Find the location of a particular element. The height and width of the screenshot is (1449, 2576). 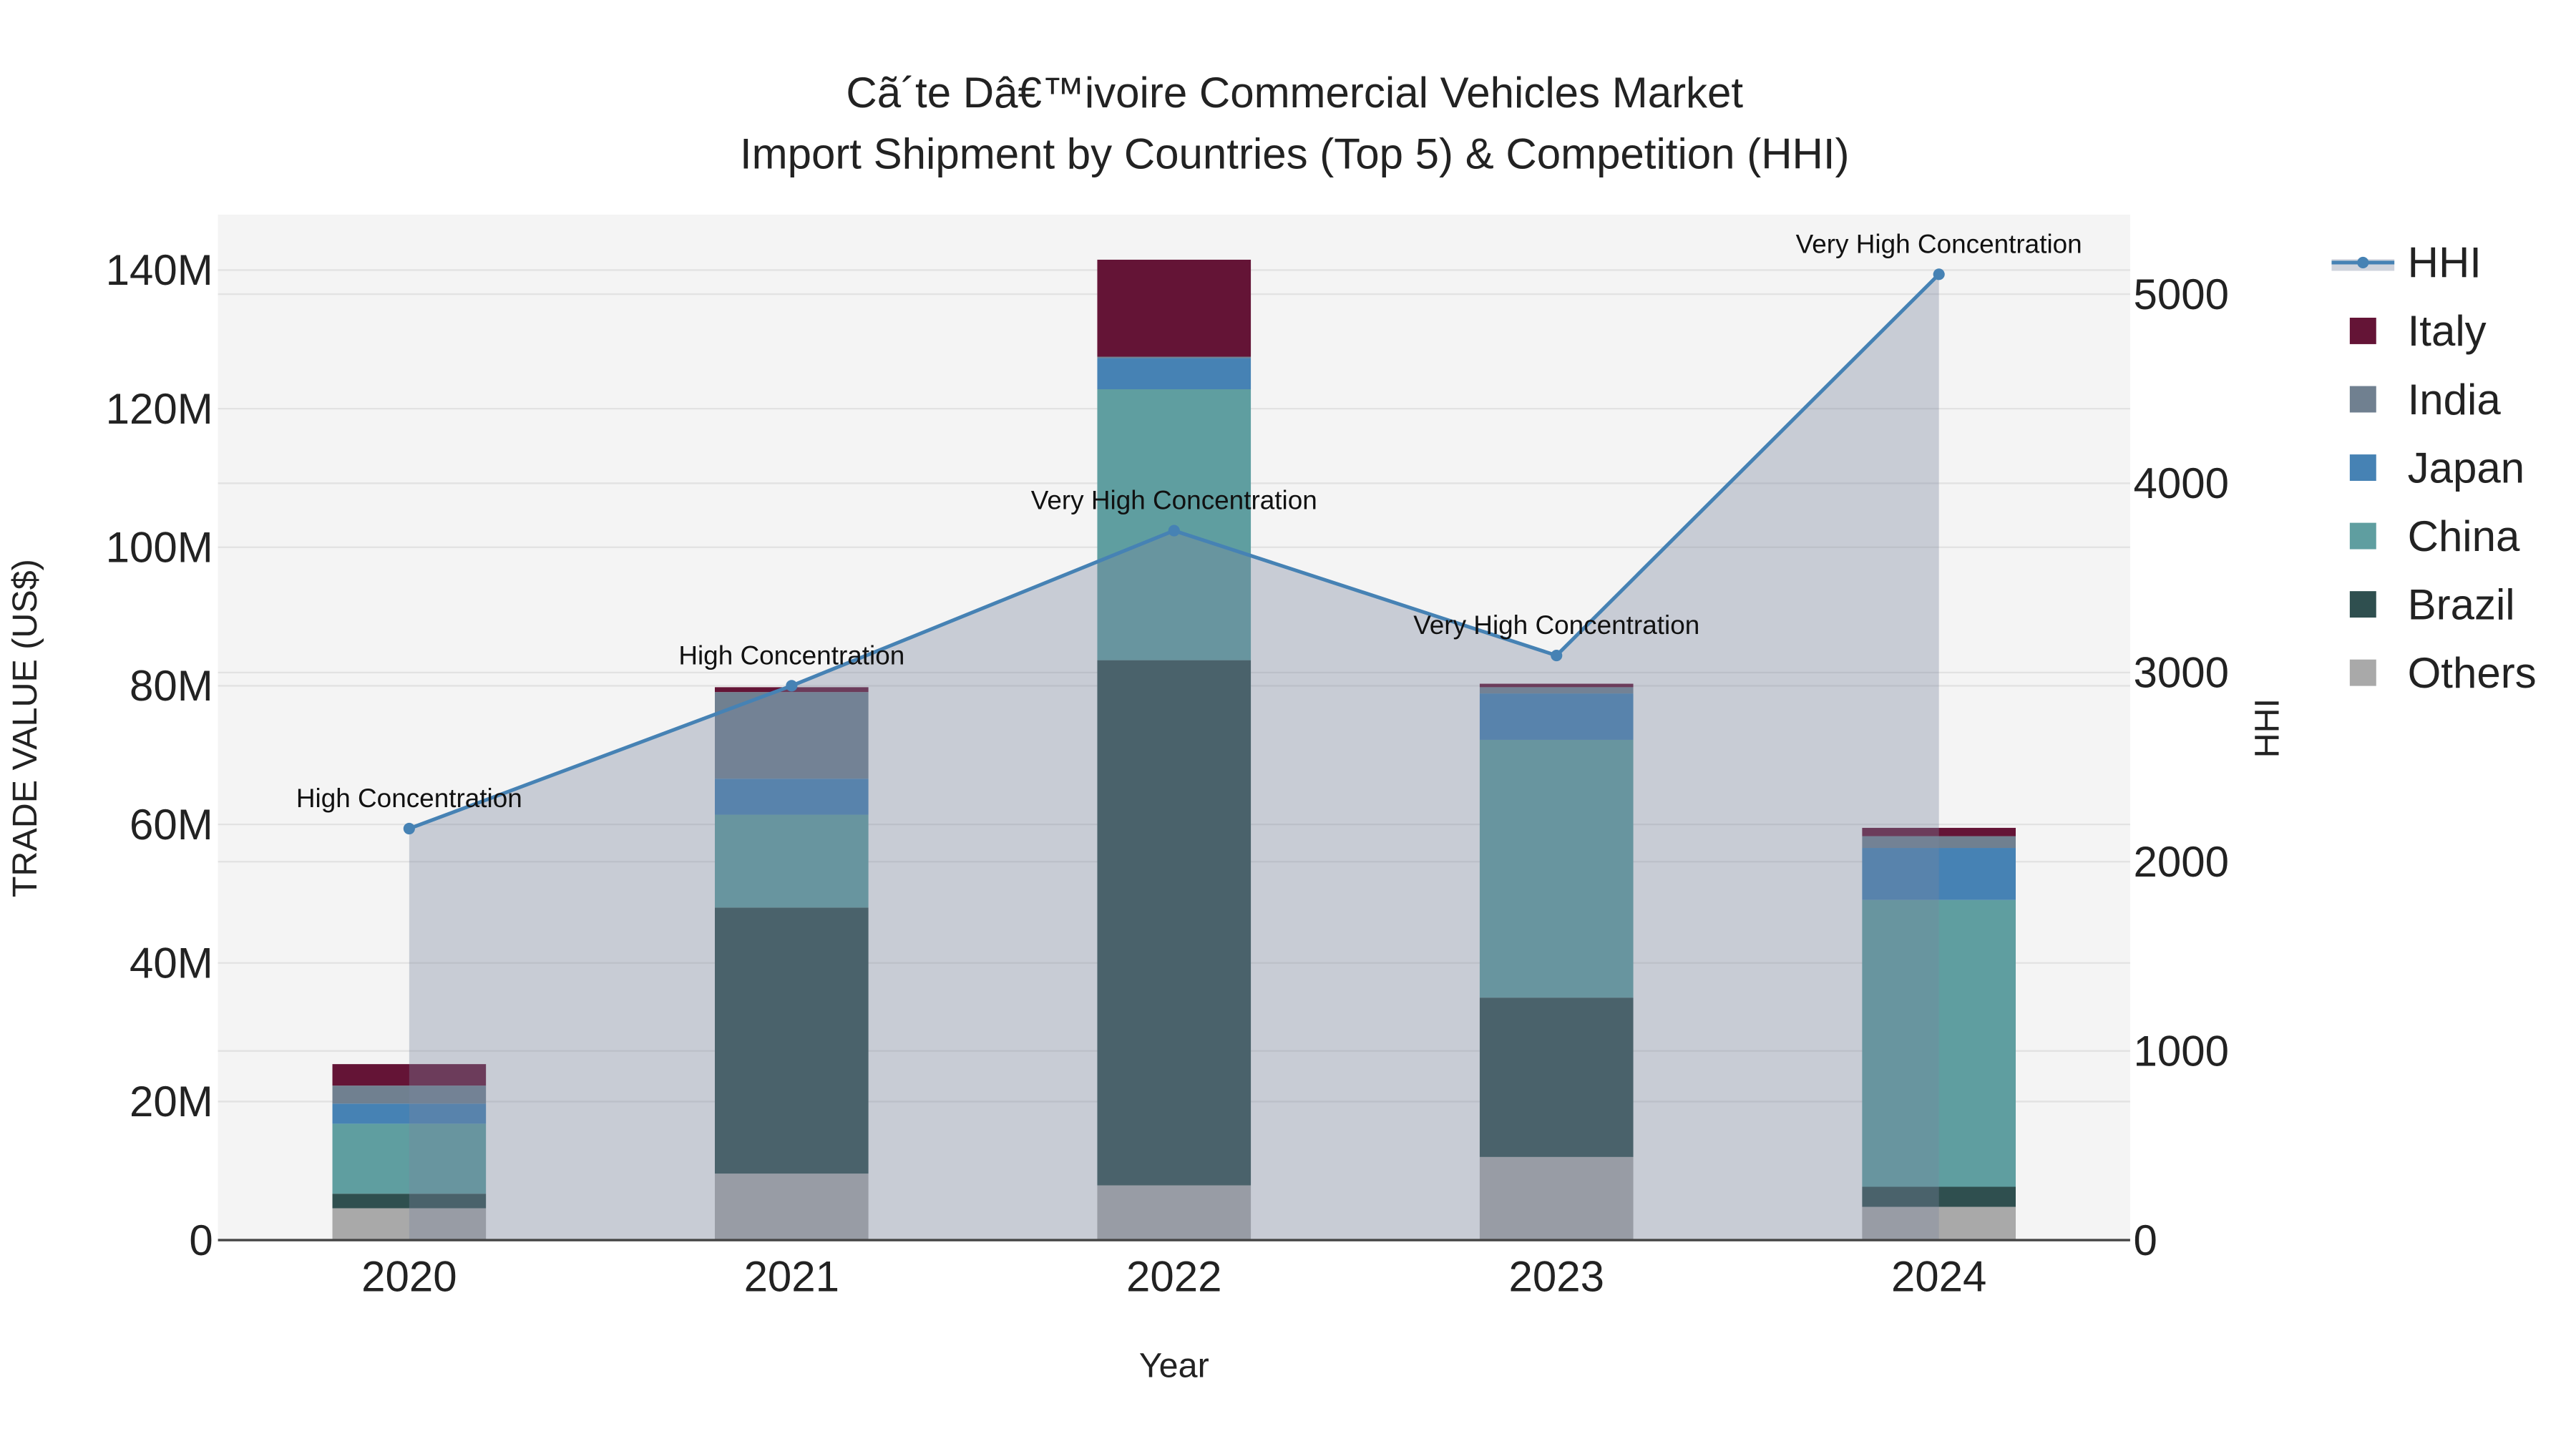

hhi-point-2022 is located at coordinates (1174, 531).